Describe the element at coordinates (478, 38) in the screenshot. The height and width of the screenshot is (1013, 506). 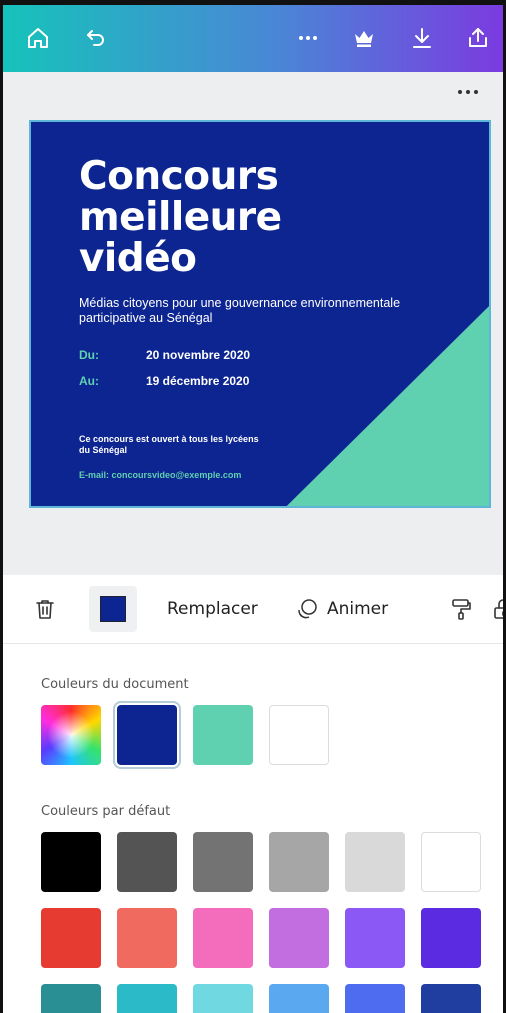
I see `share-icon` at that location.